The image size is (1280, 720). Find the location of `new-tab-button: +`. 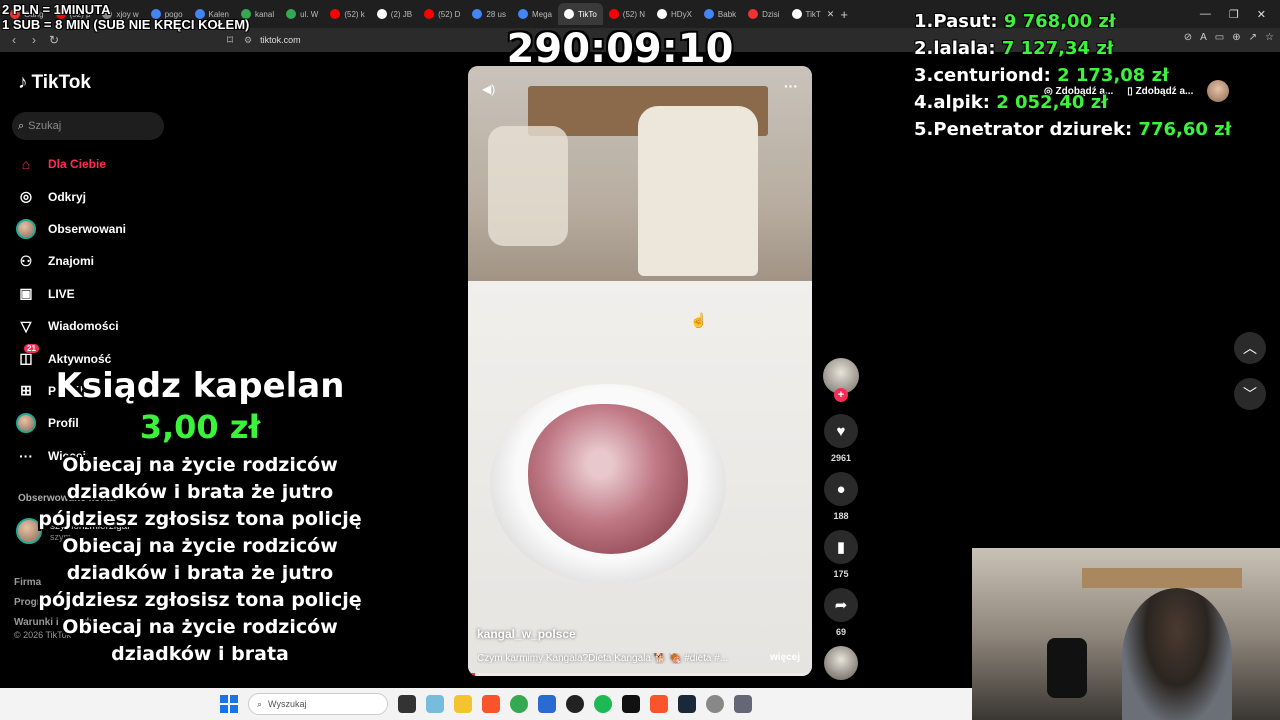

new-tab-button: + is located at coordinates (844, 14).